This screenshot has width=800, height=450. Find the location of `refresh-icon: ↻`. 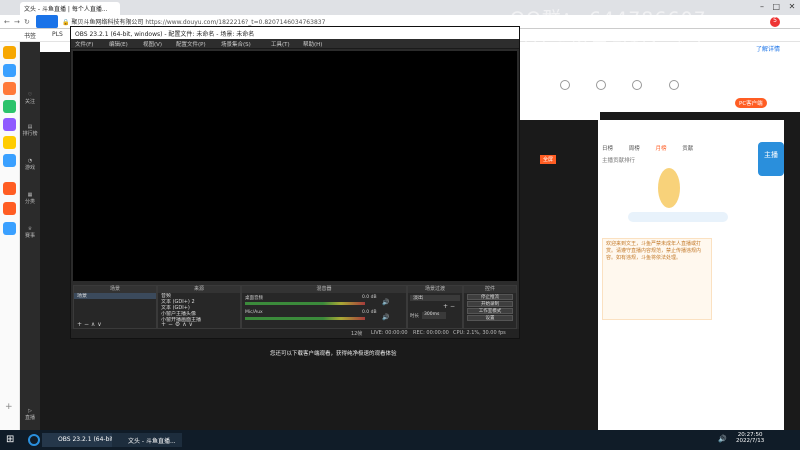

refresh-icon: ↻ is located at coordinates (27, 22).